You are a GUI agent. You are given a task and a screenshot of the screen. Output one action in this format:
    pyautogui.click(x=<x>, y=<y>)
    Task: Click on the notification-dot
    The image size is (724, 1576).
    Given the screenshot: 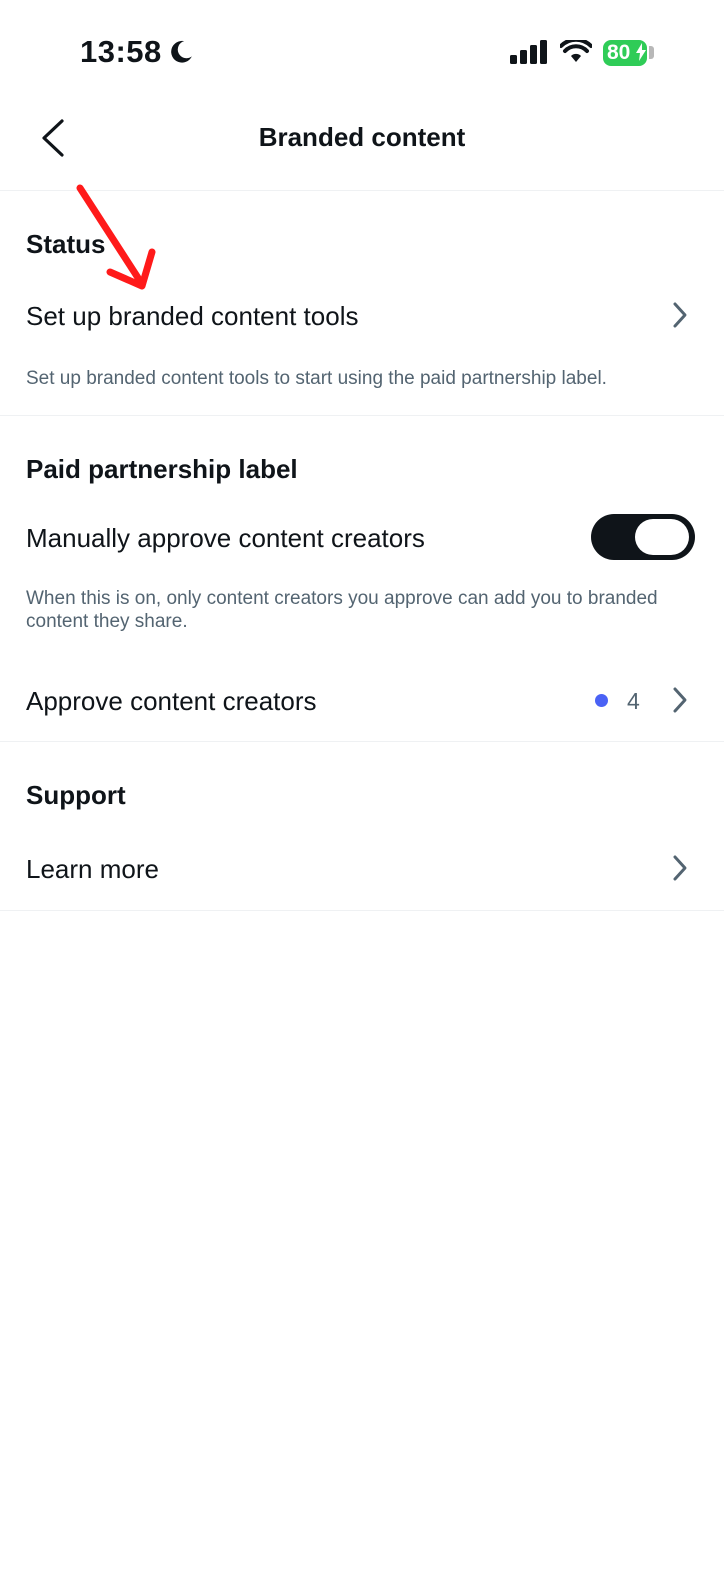 What is the action you would take?
    pyautogui.click(x=601, y=700)
    